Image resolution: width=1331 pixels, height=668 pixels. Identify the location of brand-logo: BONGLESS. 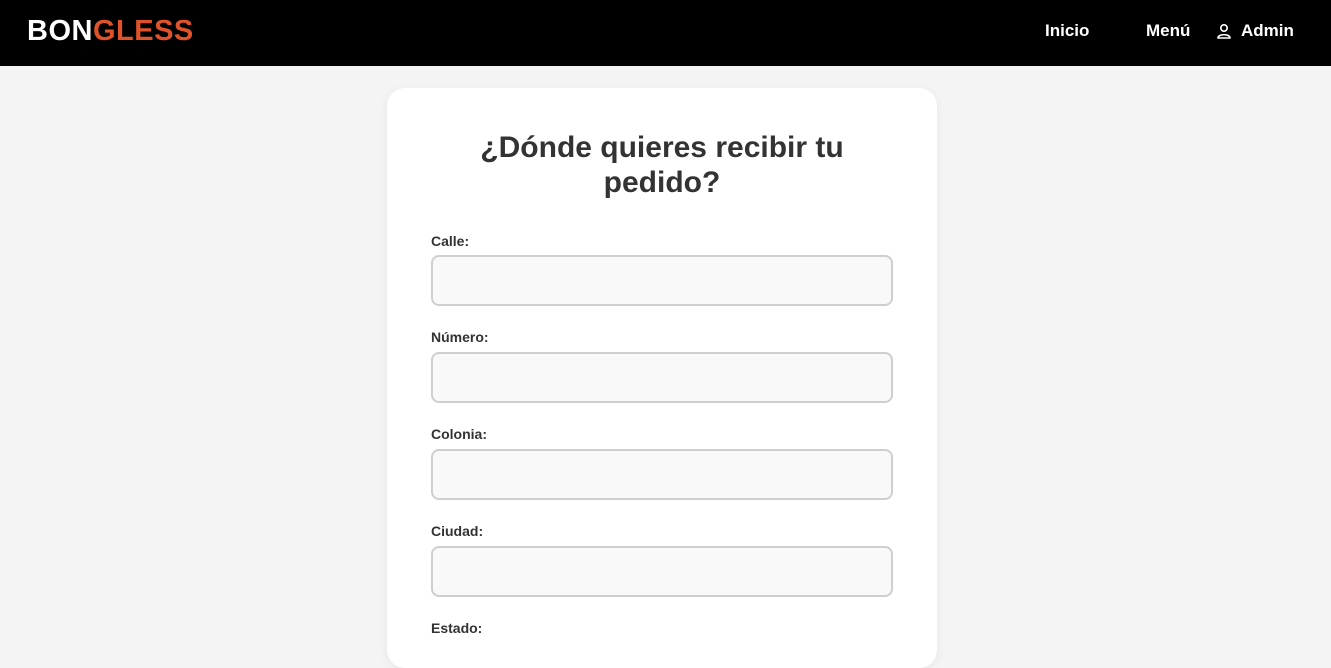
(110, 31).